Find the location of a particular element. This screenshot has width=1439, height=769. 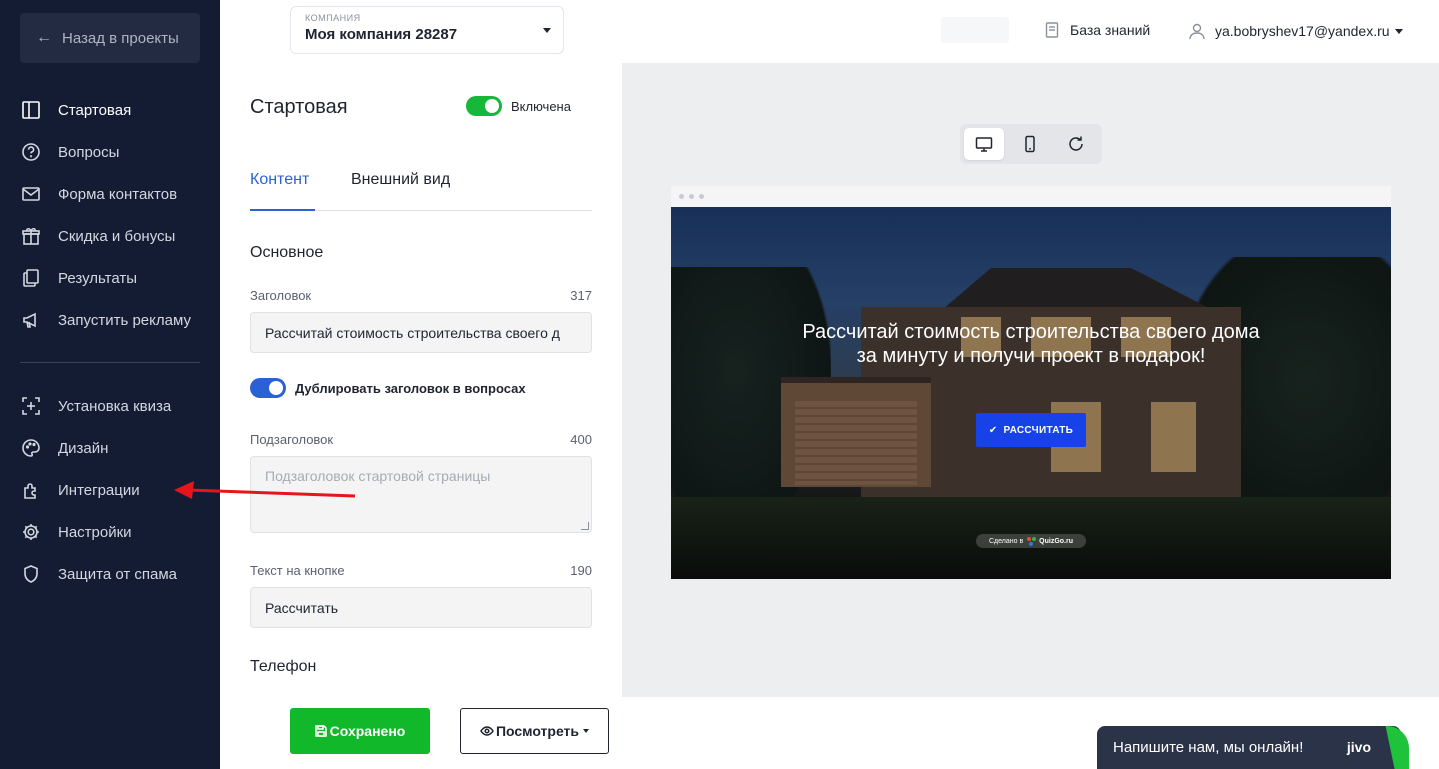

sidebar-item-label: Установка квиза is located at coordinates (115, 406).